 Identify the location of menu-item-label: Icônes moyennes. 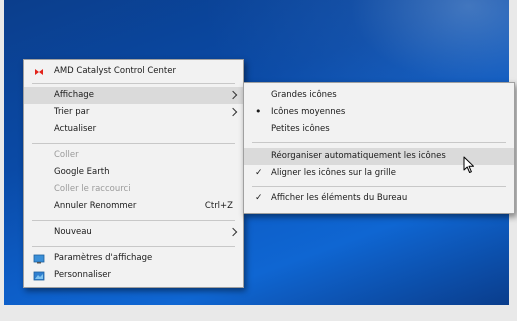
(308, 112).